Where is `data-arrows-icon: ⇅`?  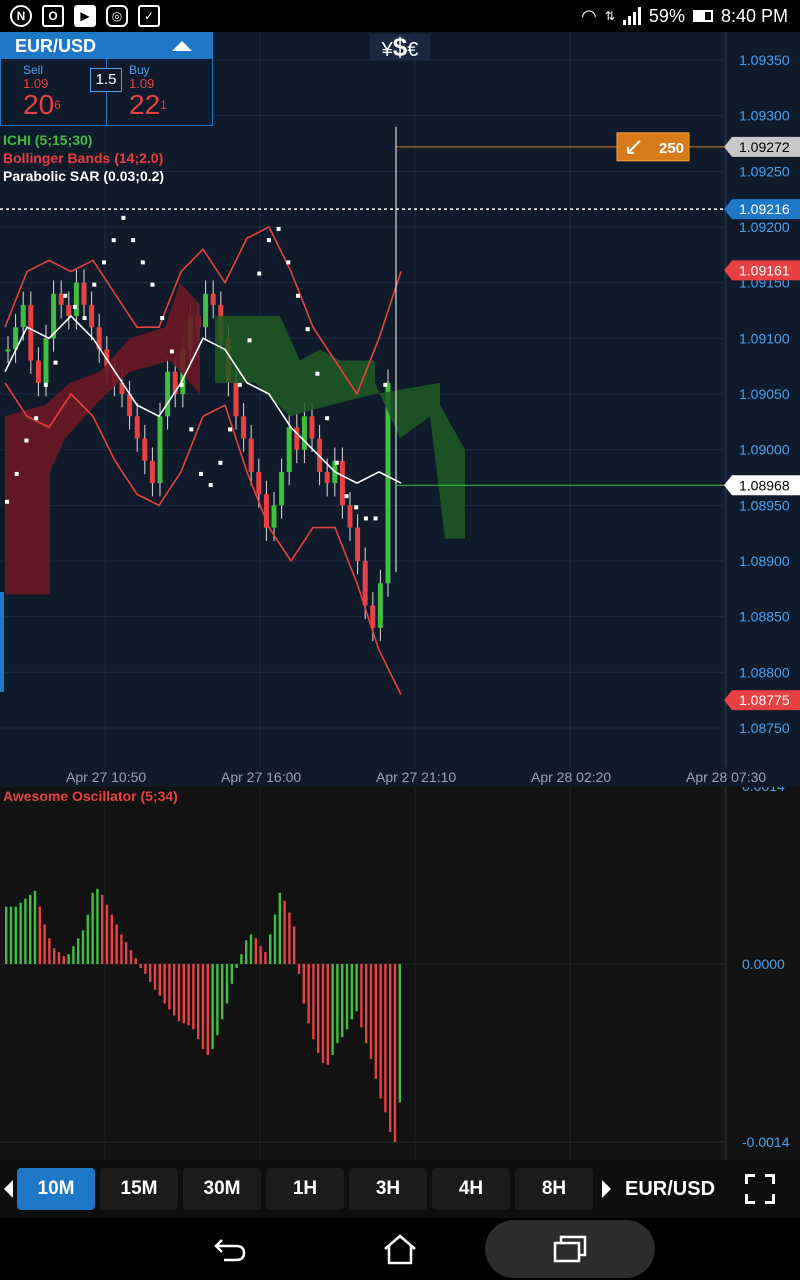
data-arrows-icon: ⇅ is located at coordinates (609, 16).